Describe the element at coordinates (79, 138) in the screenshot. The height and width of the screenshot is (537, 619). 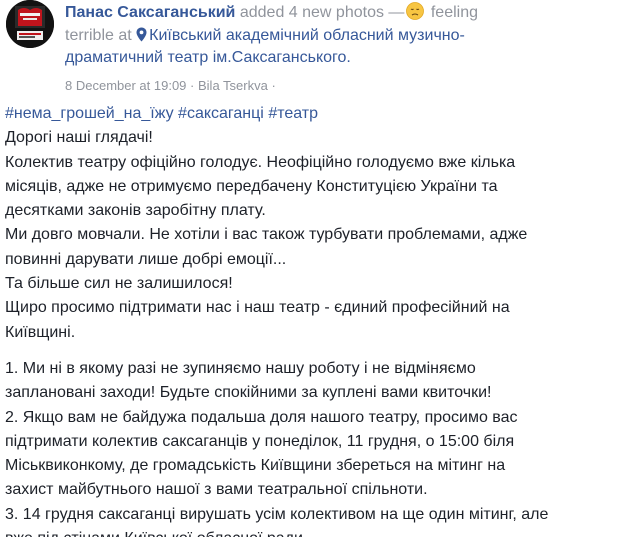
I see `text-line: Дорогі наші глядачі!` at that location.